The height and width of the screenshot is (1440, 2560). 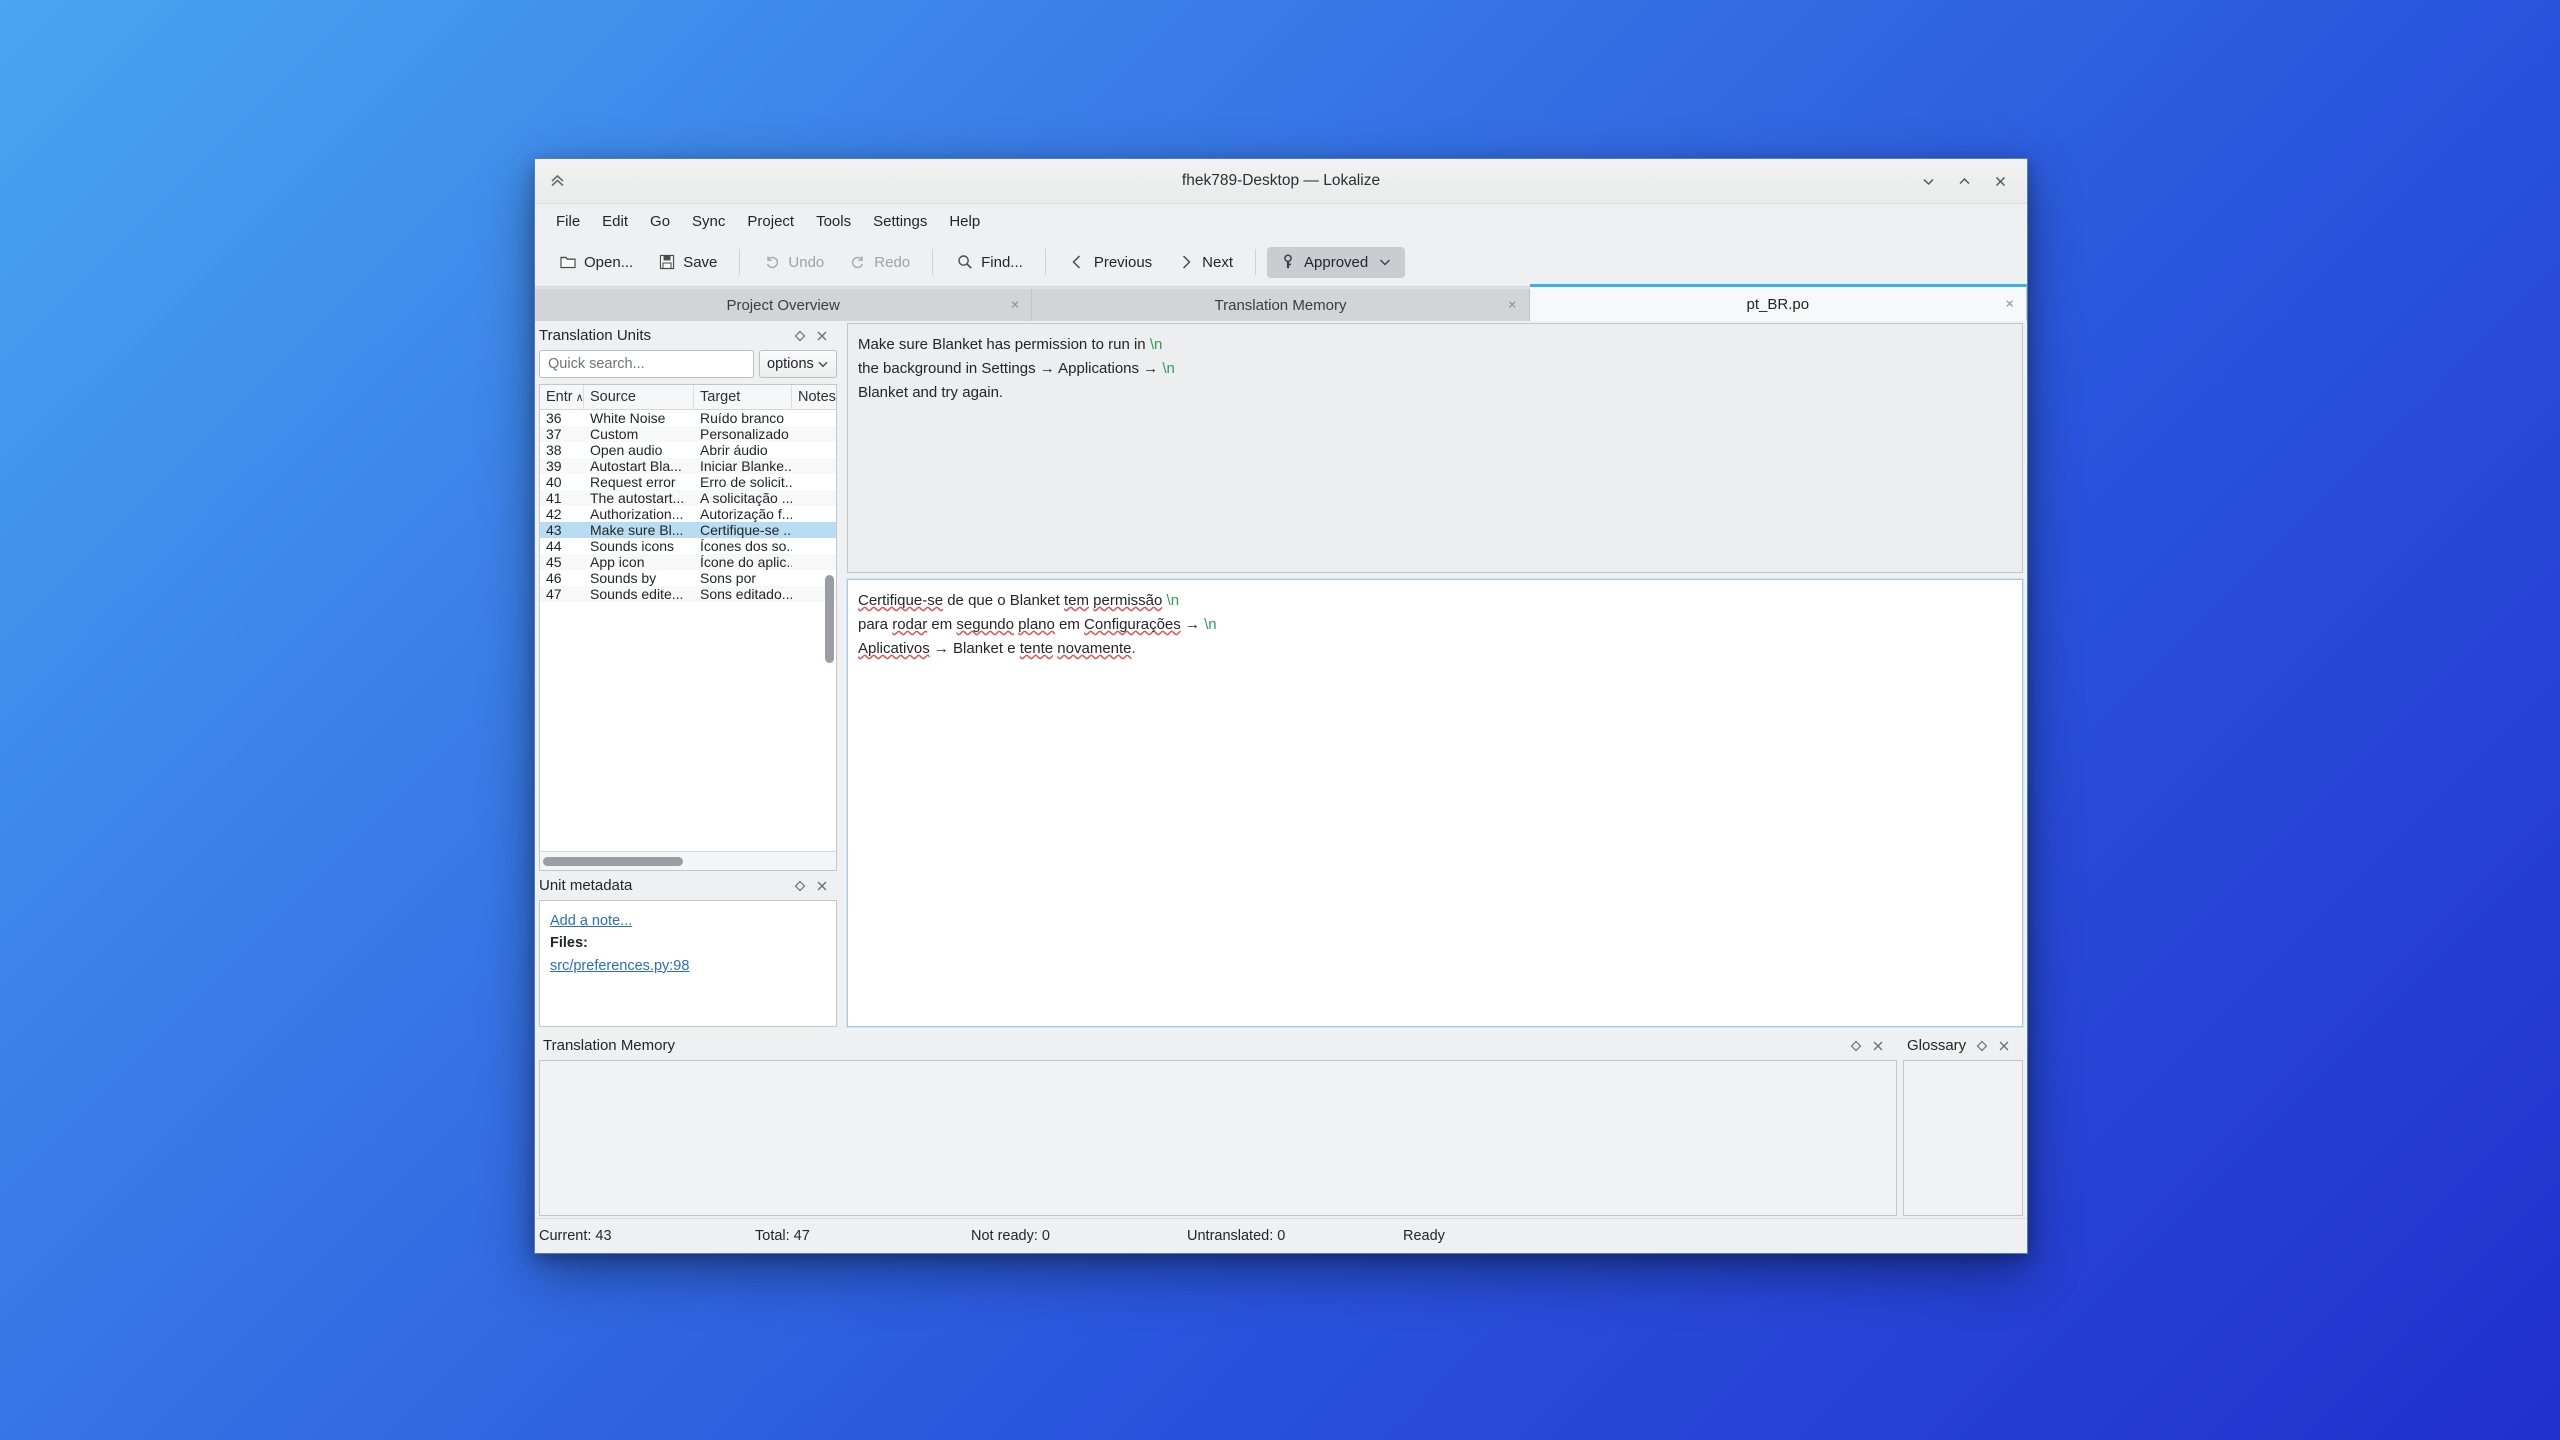 I want to click on menu-file: File, so click(x=568, y=221).